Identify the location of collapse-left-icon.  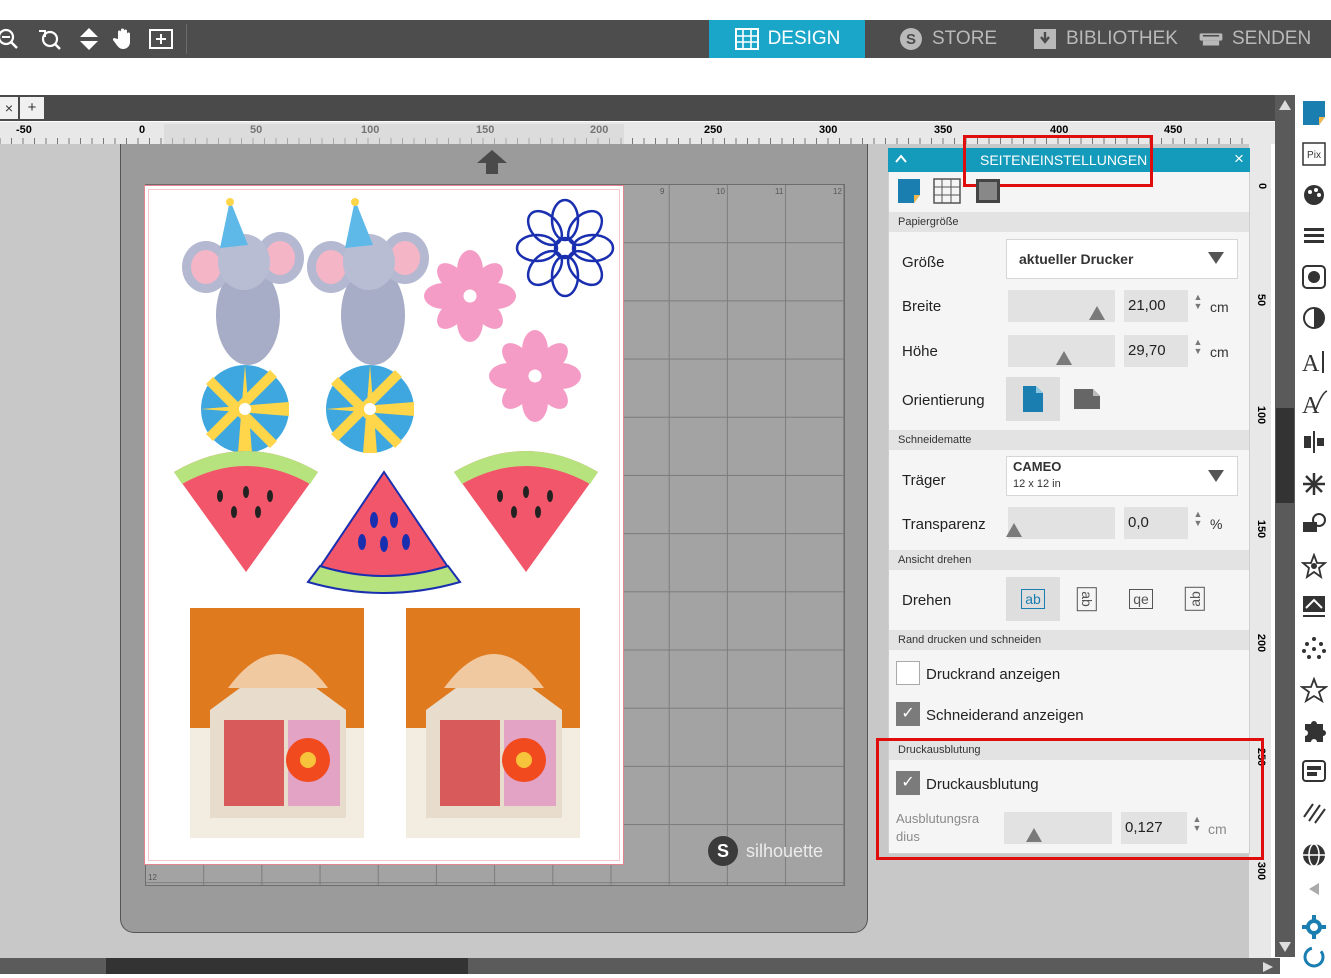
(1314, 889).